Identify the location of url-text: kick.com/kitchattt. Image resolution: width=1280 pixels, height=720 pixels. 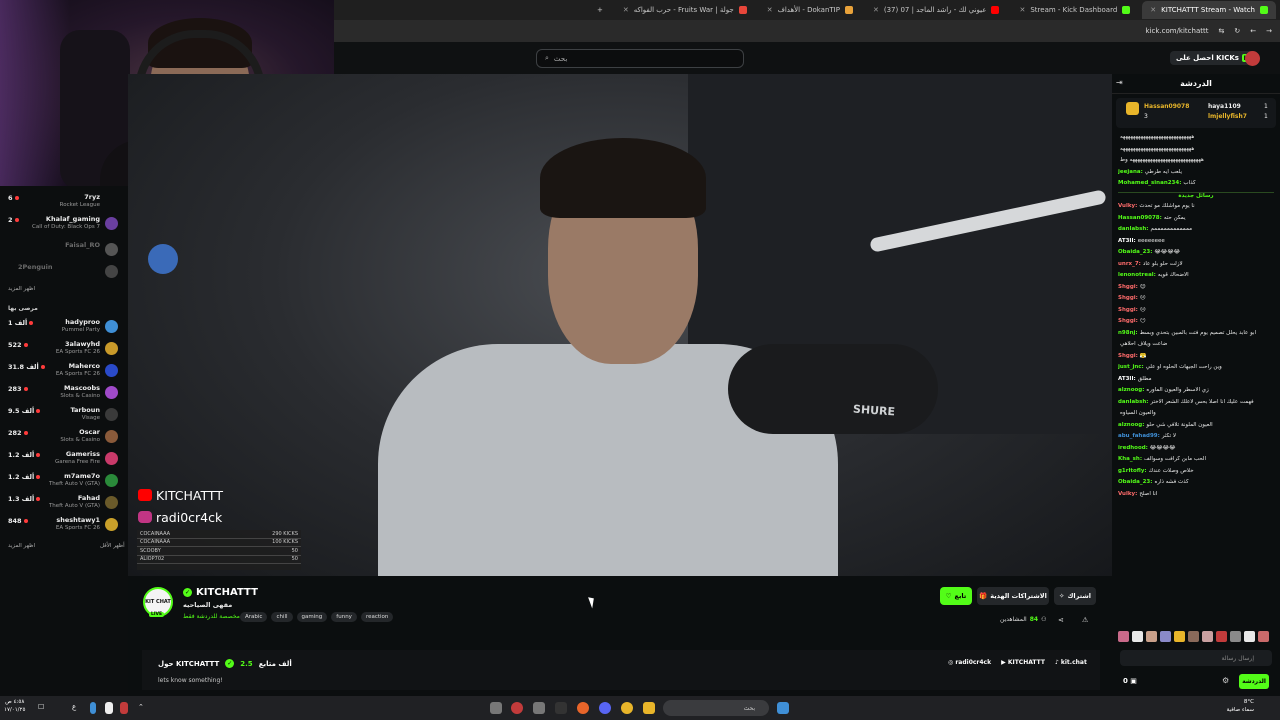
(1177, 31).